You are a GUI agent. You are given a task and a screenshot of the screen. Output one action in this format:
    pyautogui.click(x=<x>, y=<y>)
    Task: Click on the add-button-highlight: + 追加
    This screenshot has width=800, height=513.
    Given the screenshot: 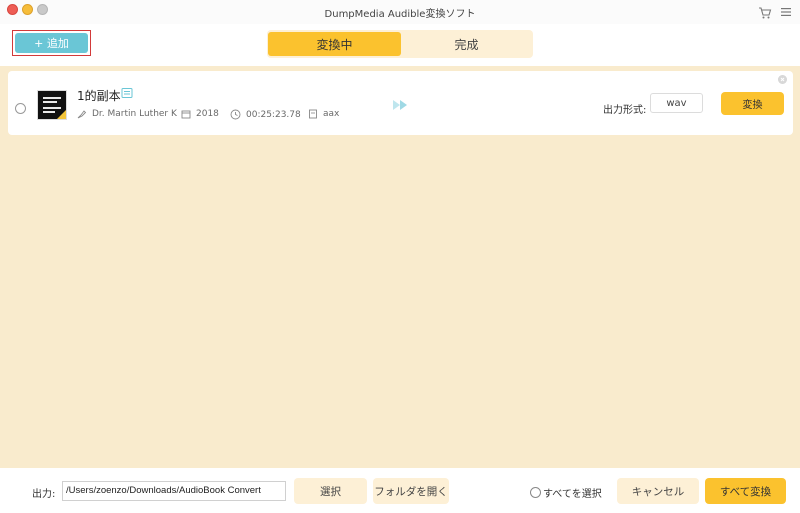 What is the action you would take?
    pyautogui.click(x=51, y=43)
    